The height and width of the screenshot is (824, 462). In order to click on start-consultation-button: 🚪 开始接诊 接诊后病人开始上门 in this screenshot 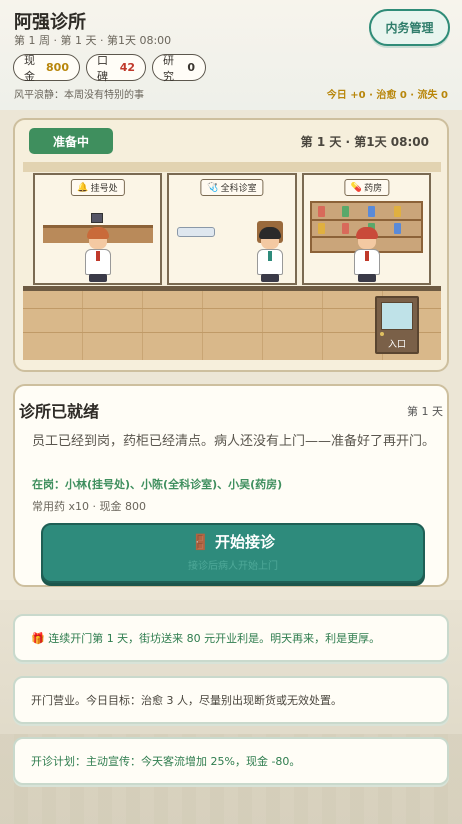, I will do `click(233, 553)`.